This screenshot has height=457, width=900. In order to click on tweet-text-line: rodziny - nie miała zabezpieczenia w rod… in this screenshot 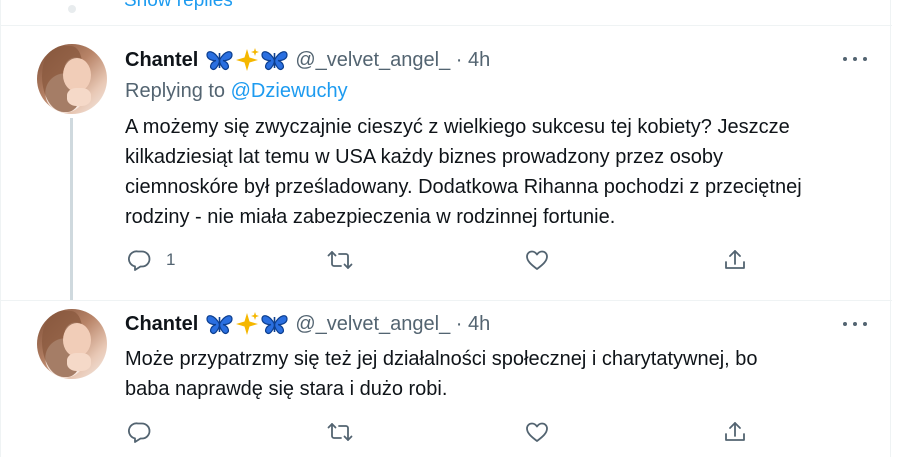, I will do `click(370, 217)`.